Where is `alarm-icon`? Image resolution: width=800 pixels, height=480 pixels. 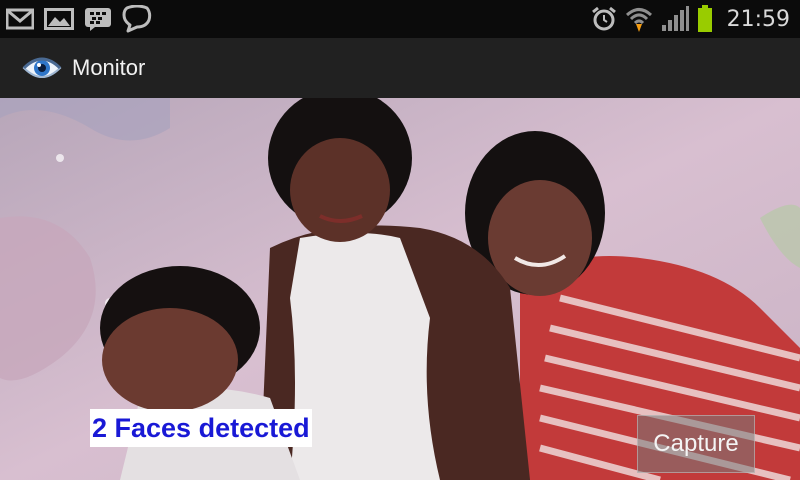 alarm-icon is located at coordinates (604, 19).